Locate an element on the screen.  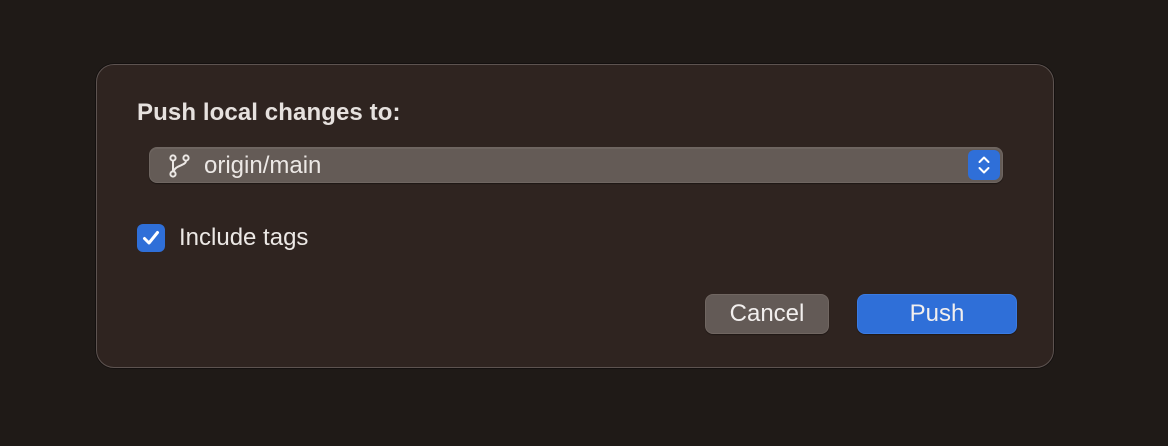
remote-branch-value: origin/main is located at coordinates (263, 165).